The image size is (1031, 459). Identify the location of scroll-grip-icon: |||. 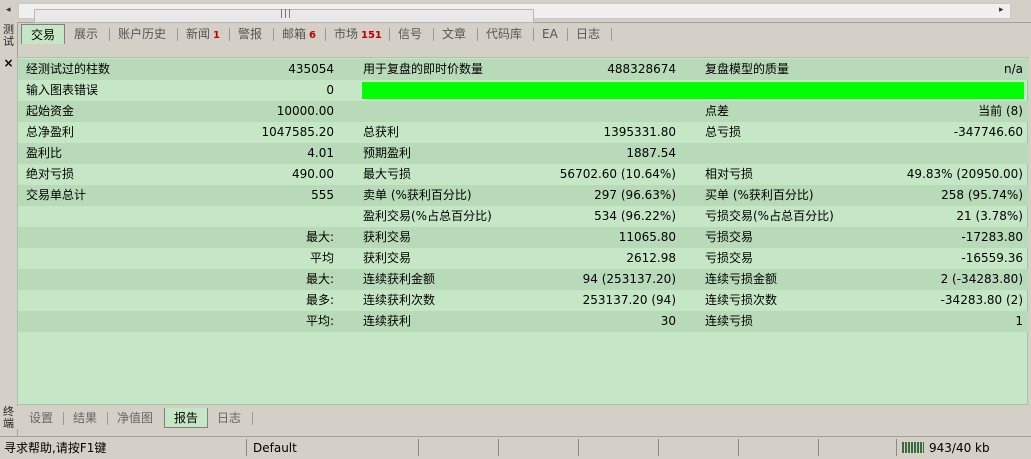
(286, 14).